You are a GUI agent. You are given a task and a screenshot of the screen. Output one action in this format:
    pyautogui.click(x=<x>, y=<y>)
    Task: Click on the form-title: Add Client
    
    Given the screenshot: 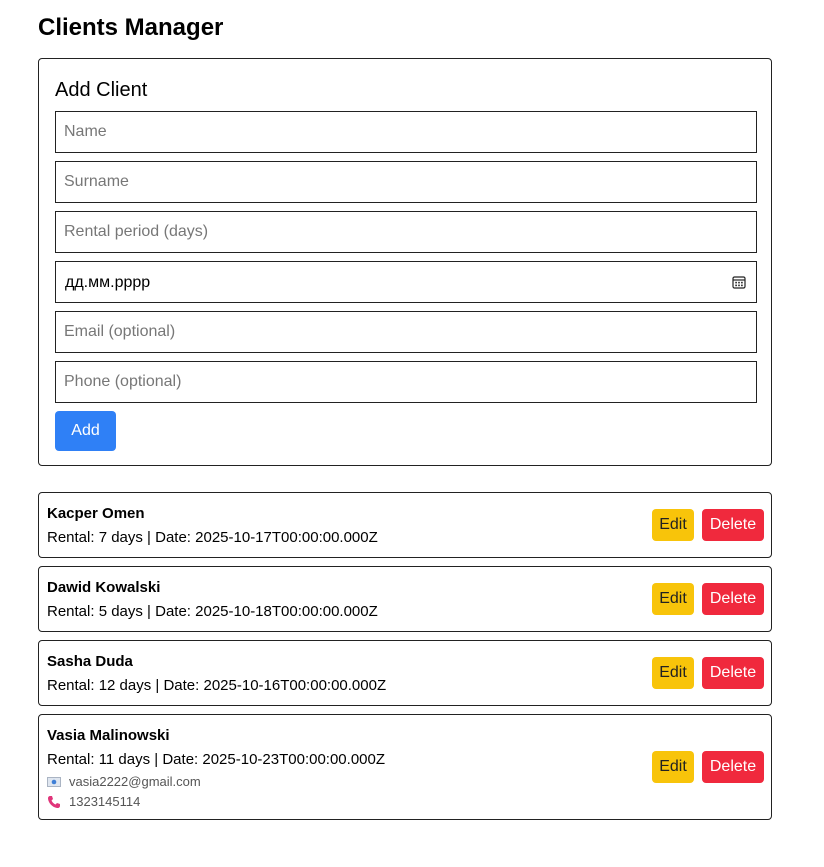 What is the action you would take?
    pyautogui.click(x=101, y=90)
    